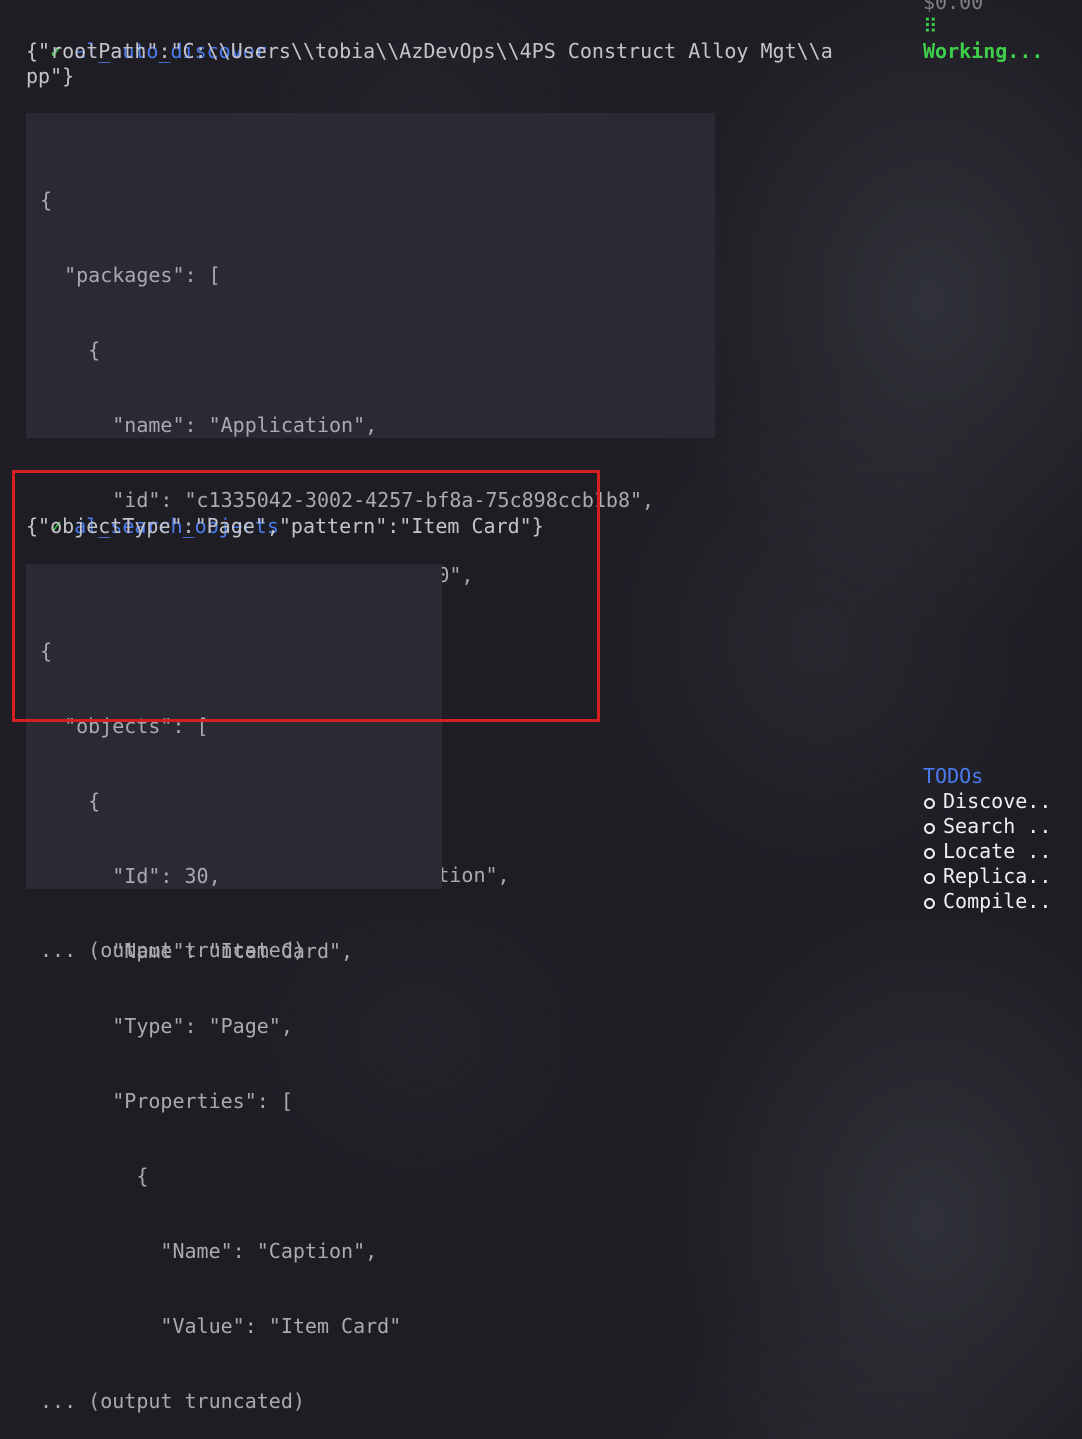 This screenshot has width=1082, height=1439. I want to click on todo-item: Search .., so click(987, 826).